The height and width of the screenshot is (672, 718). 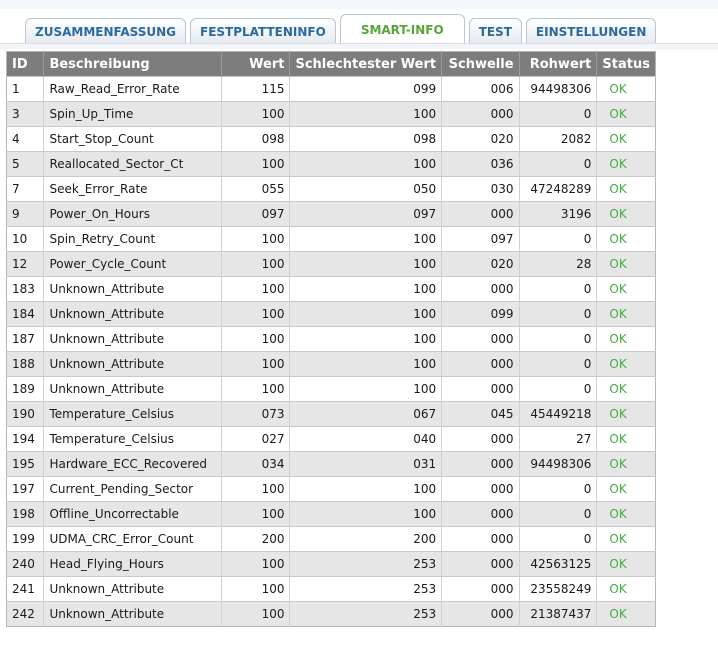 I want to click on tab-zusammenfassung: ZUSAMMENFASSUNG, so click(x=105, y=31).